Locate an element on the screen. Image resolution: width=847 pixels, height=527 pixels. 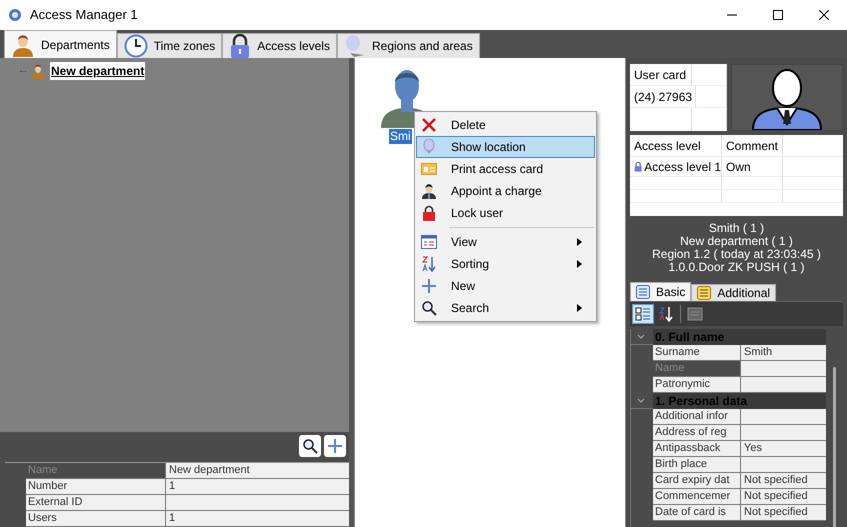
property-name: Number is located at coordinates (96, 486).